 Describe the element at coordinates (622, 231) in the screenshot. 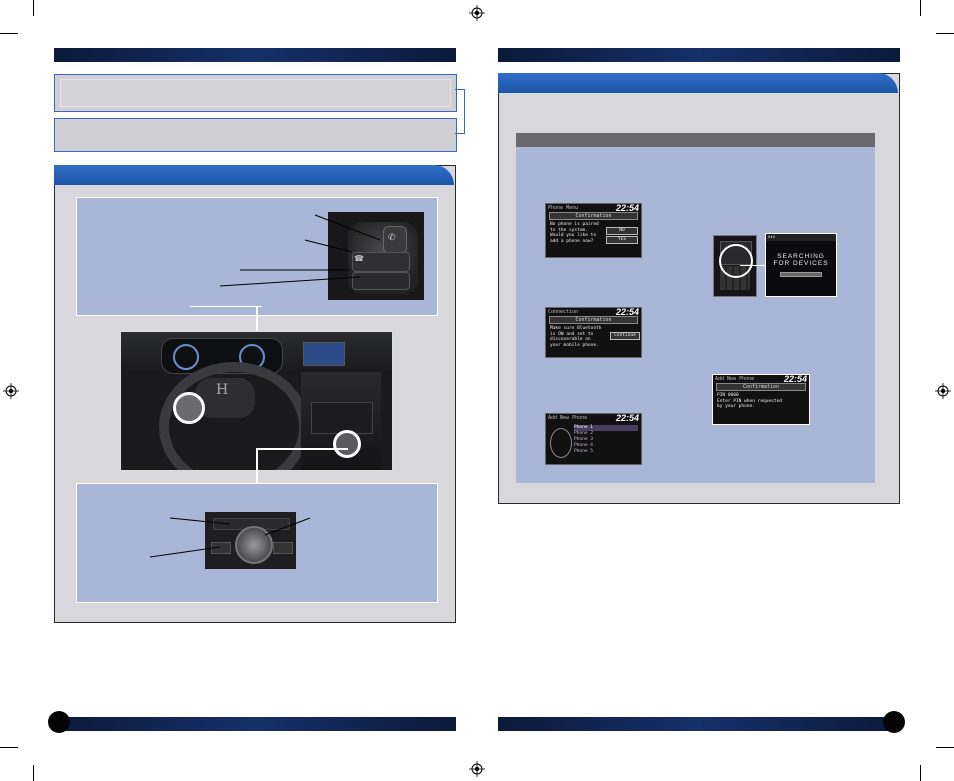

I see `no-button: NO` at that location.